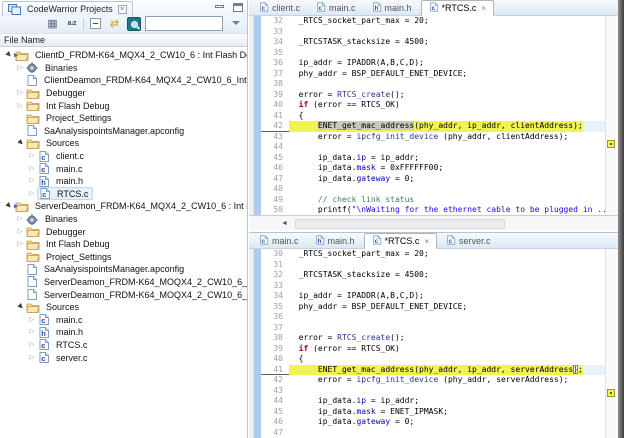  What do you see at coordinates (279, 8) in the screenshot?
I see `editor-tab-client.c: c client.c` at bounding box center [279, 8].